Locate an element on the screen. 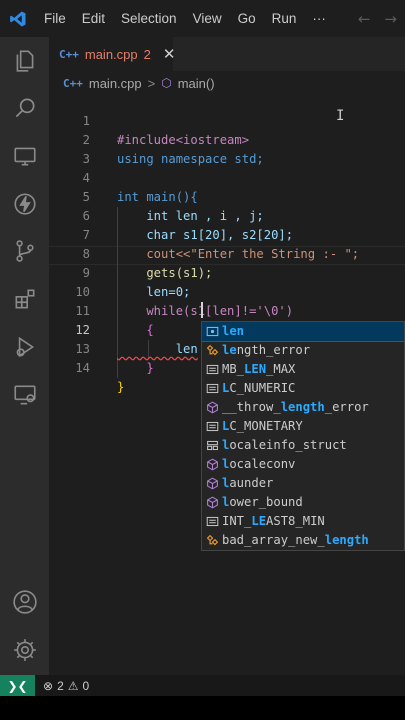 The height and width of the screenshot is (720, 405). suggestion-item: localeinfo_struct is located at coordinates (303, 445).